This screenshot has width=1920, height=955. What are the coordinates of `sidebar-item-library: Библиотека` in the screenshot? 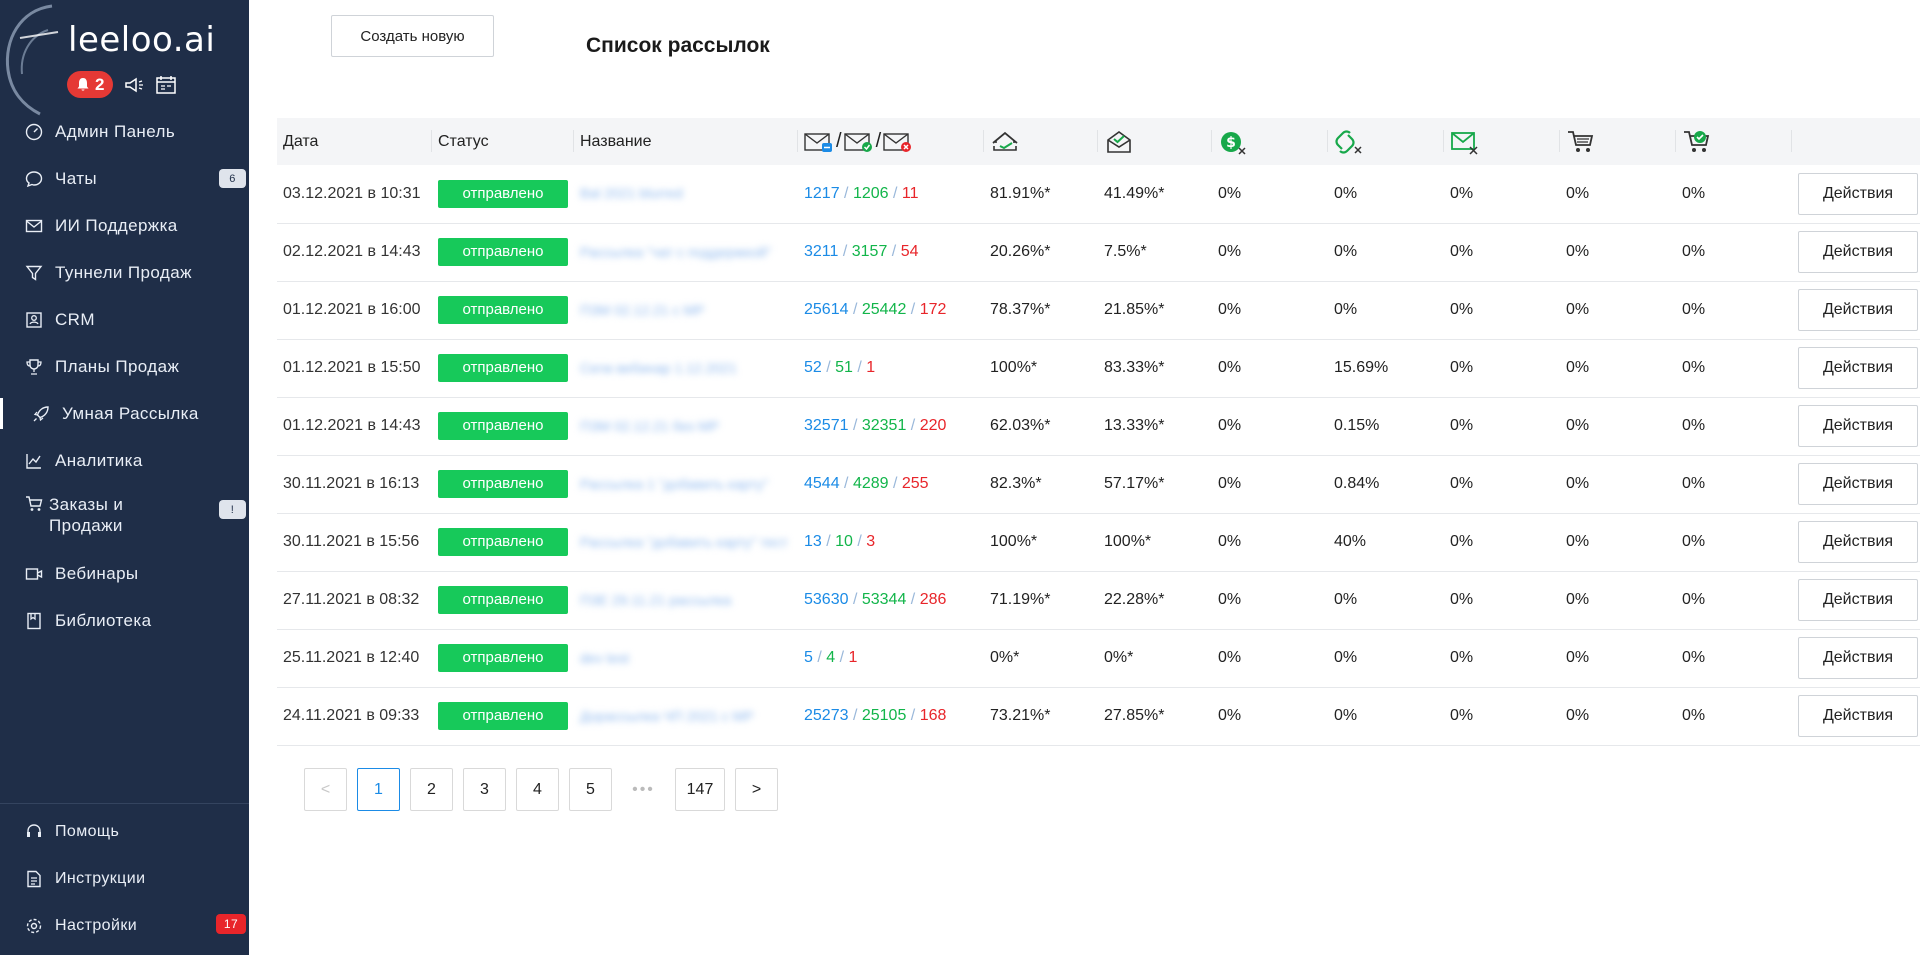 It's located at (124, 620).